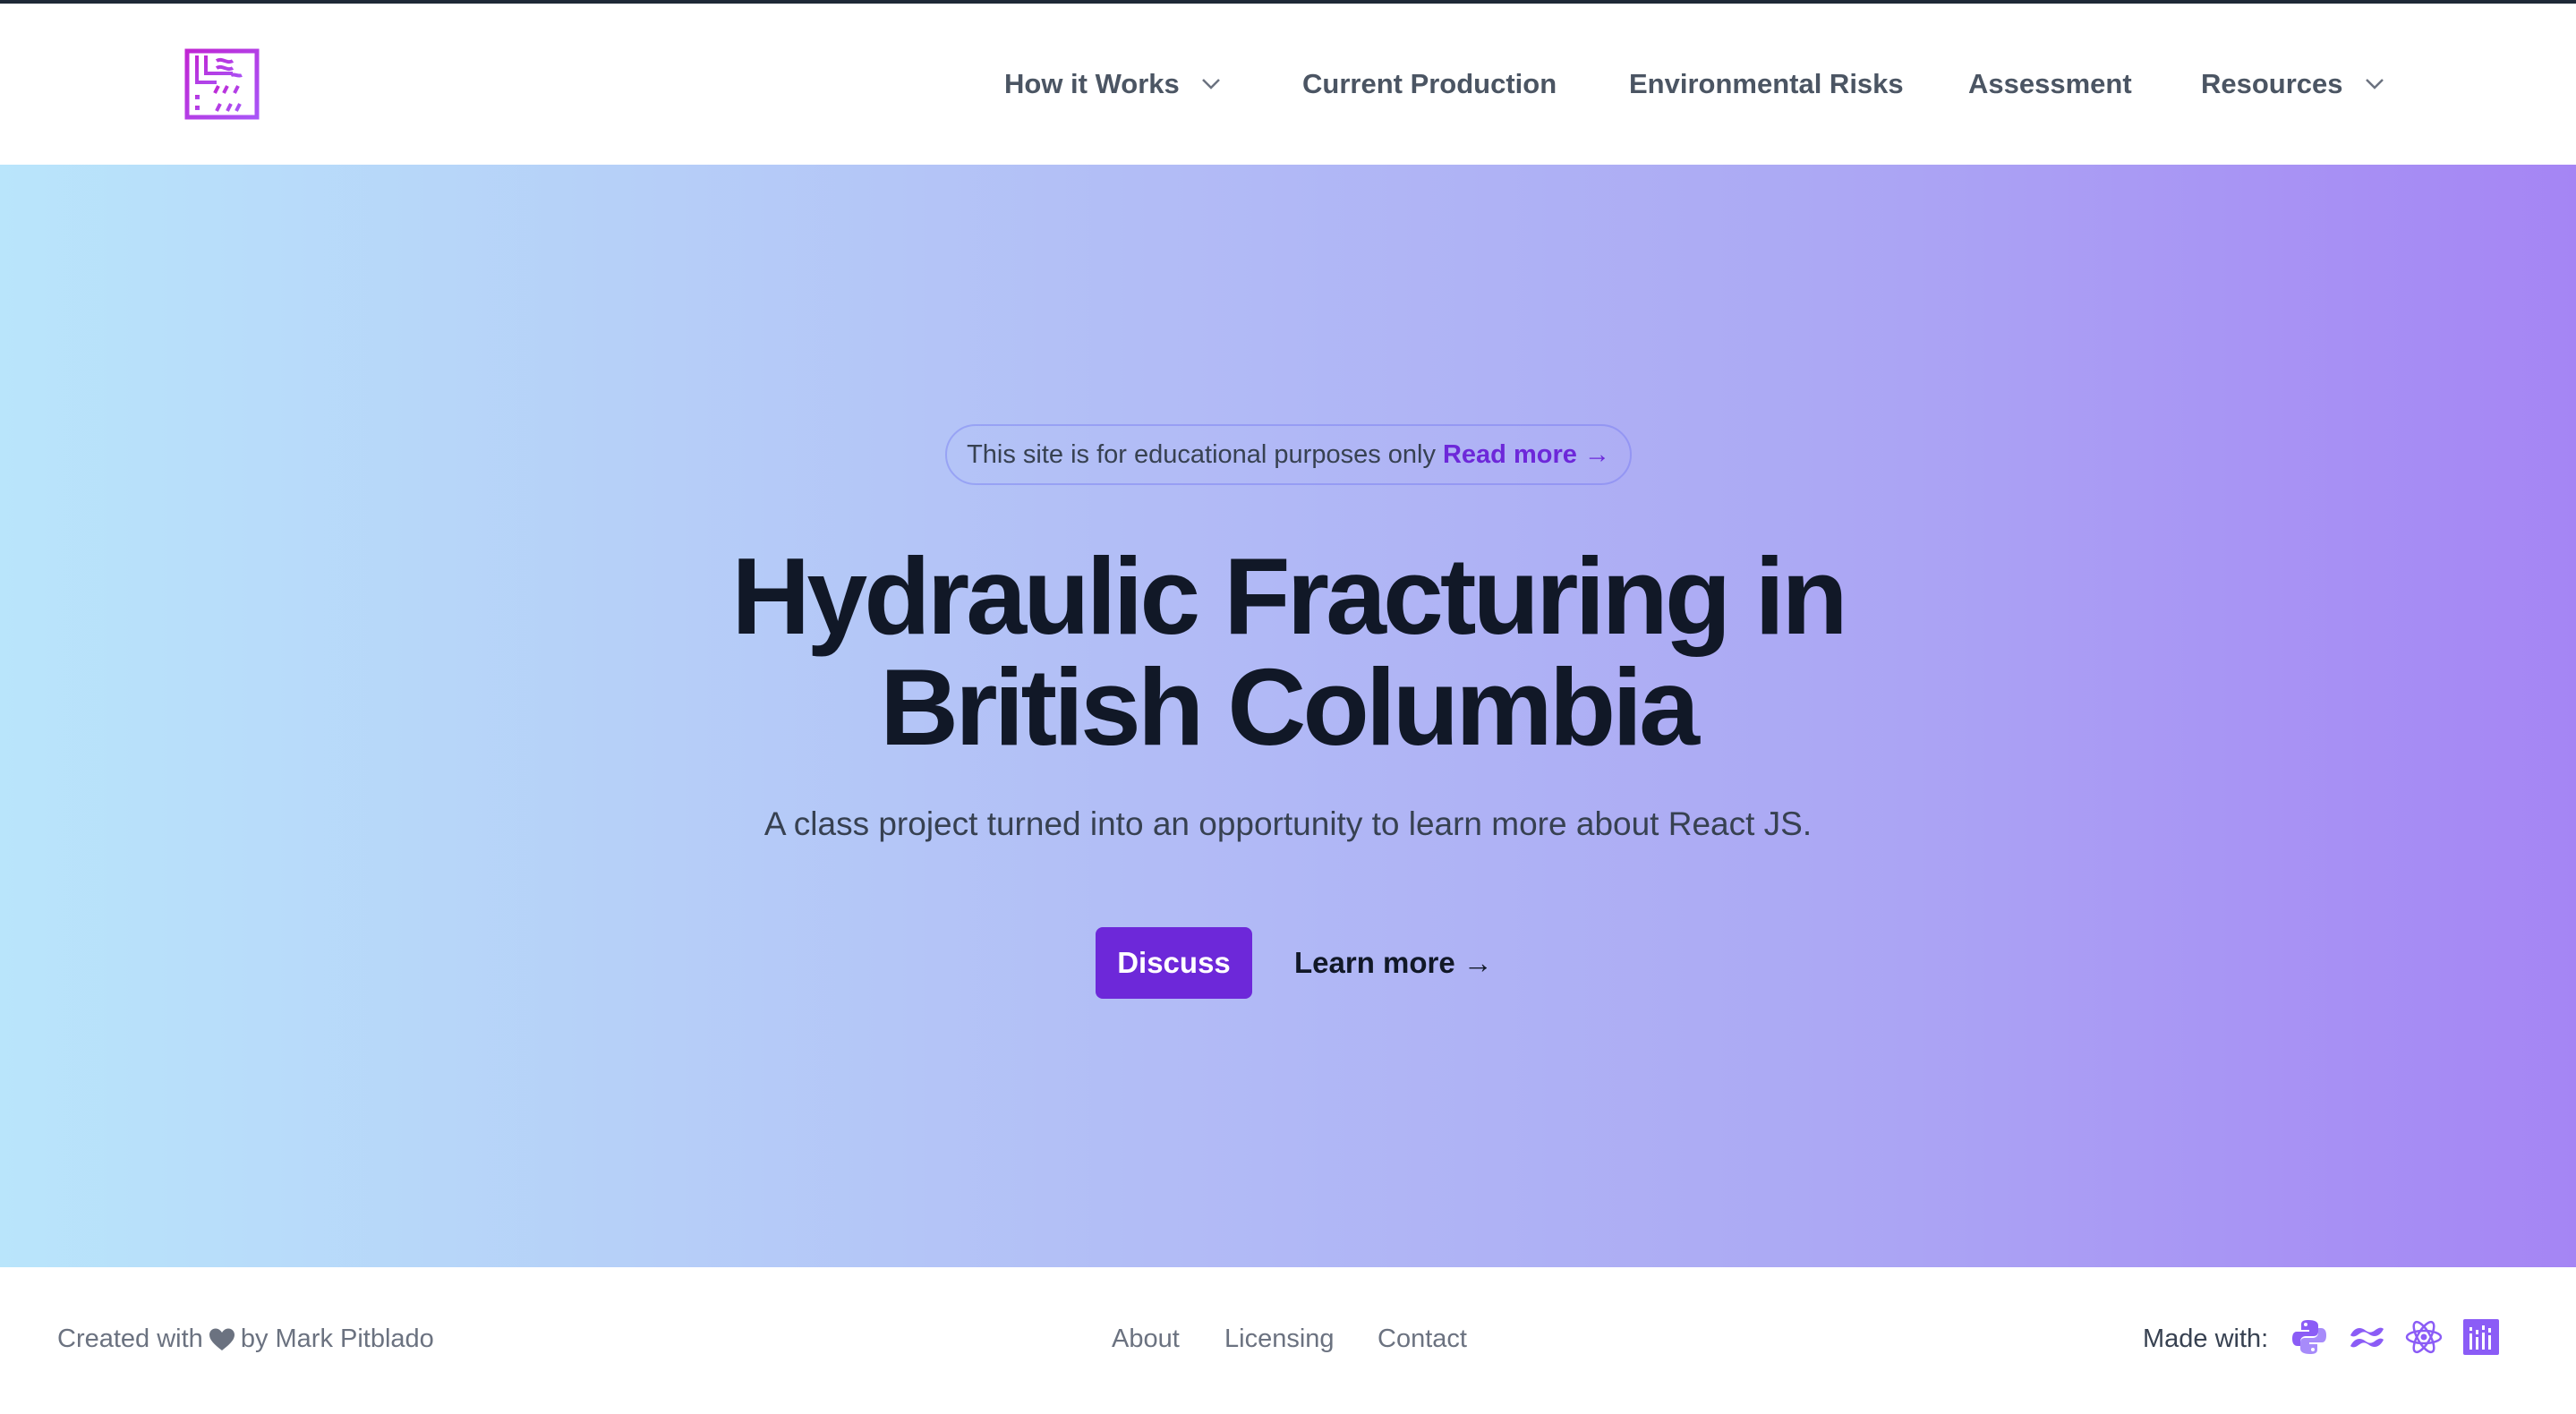 This screenshot has height=1414, width=2576. Describe the element at coordinates (1279, 1339) in the screenshot. I see `footer-link-licensing: Licensing` at that location.